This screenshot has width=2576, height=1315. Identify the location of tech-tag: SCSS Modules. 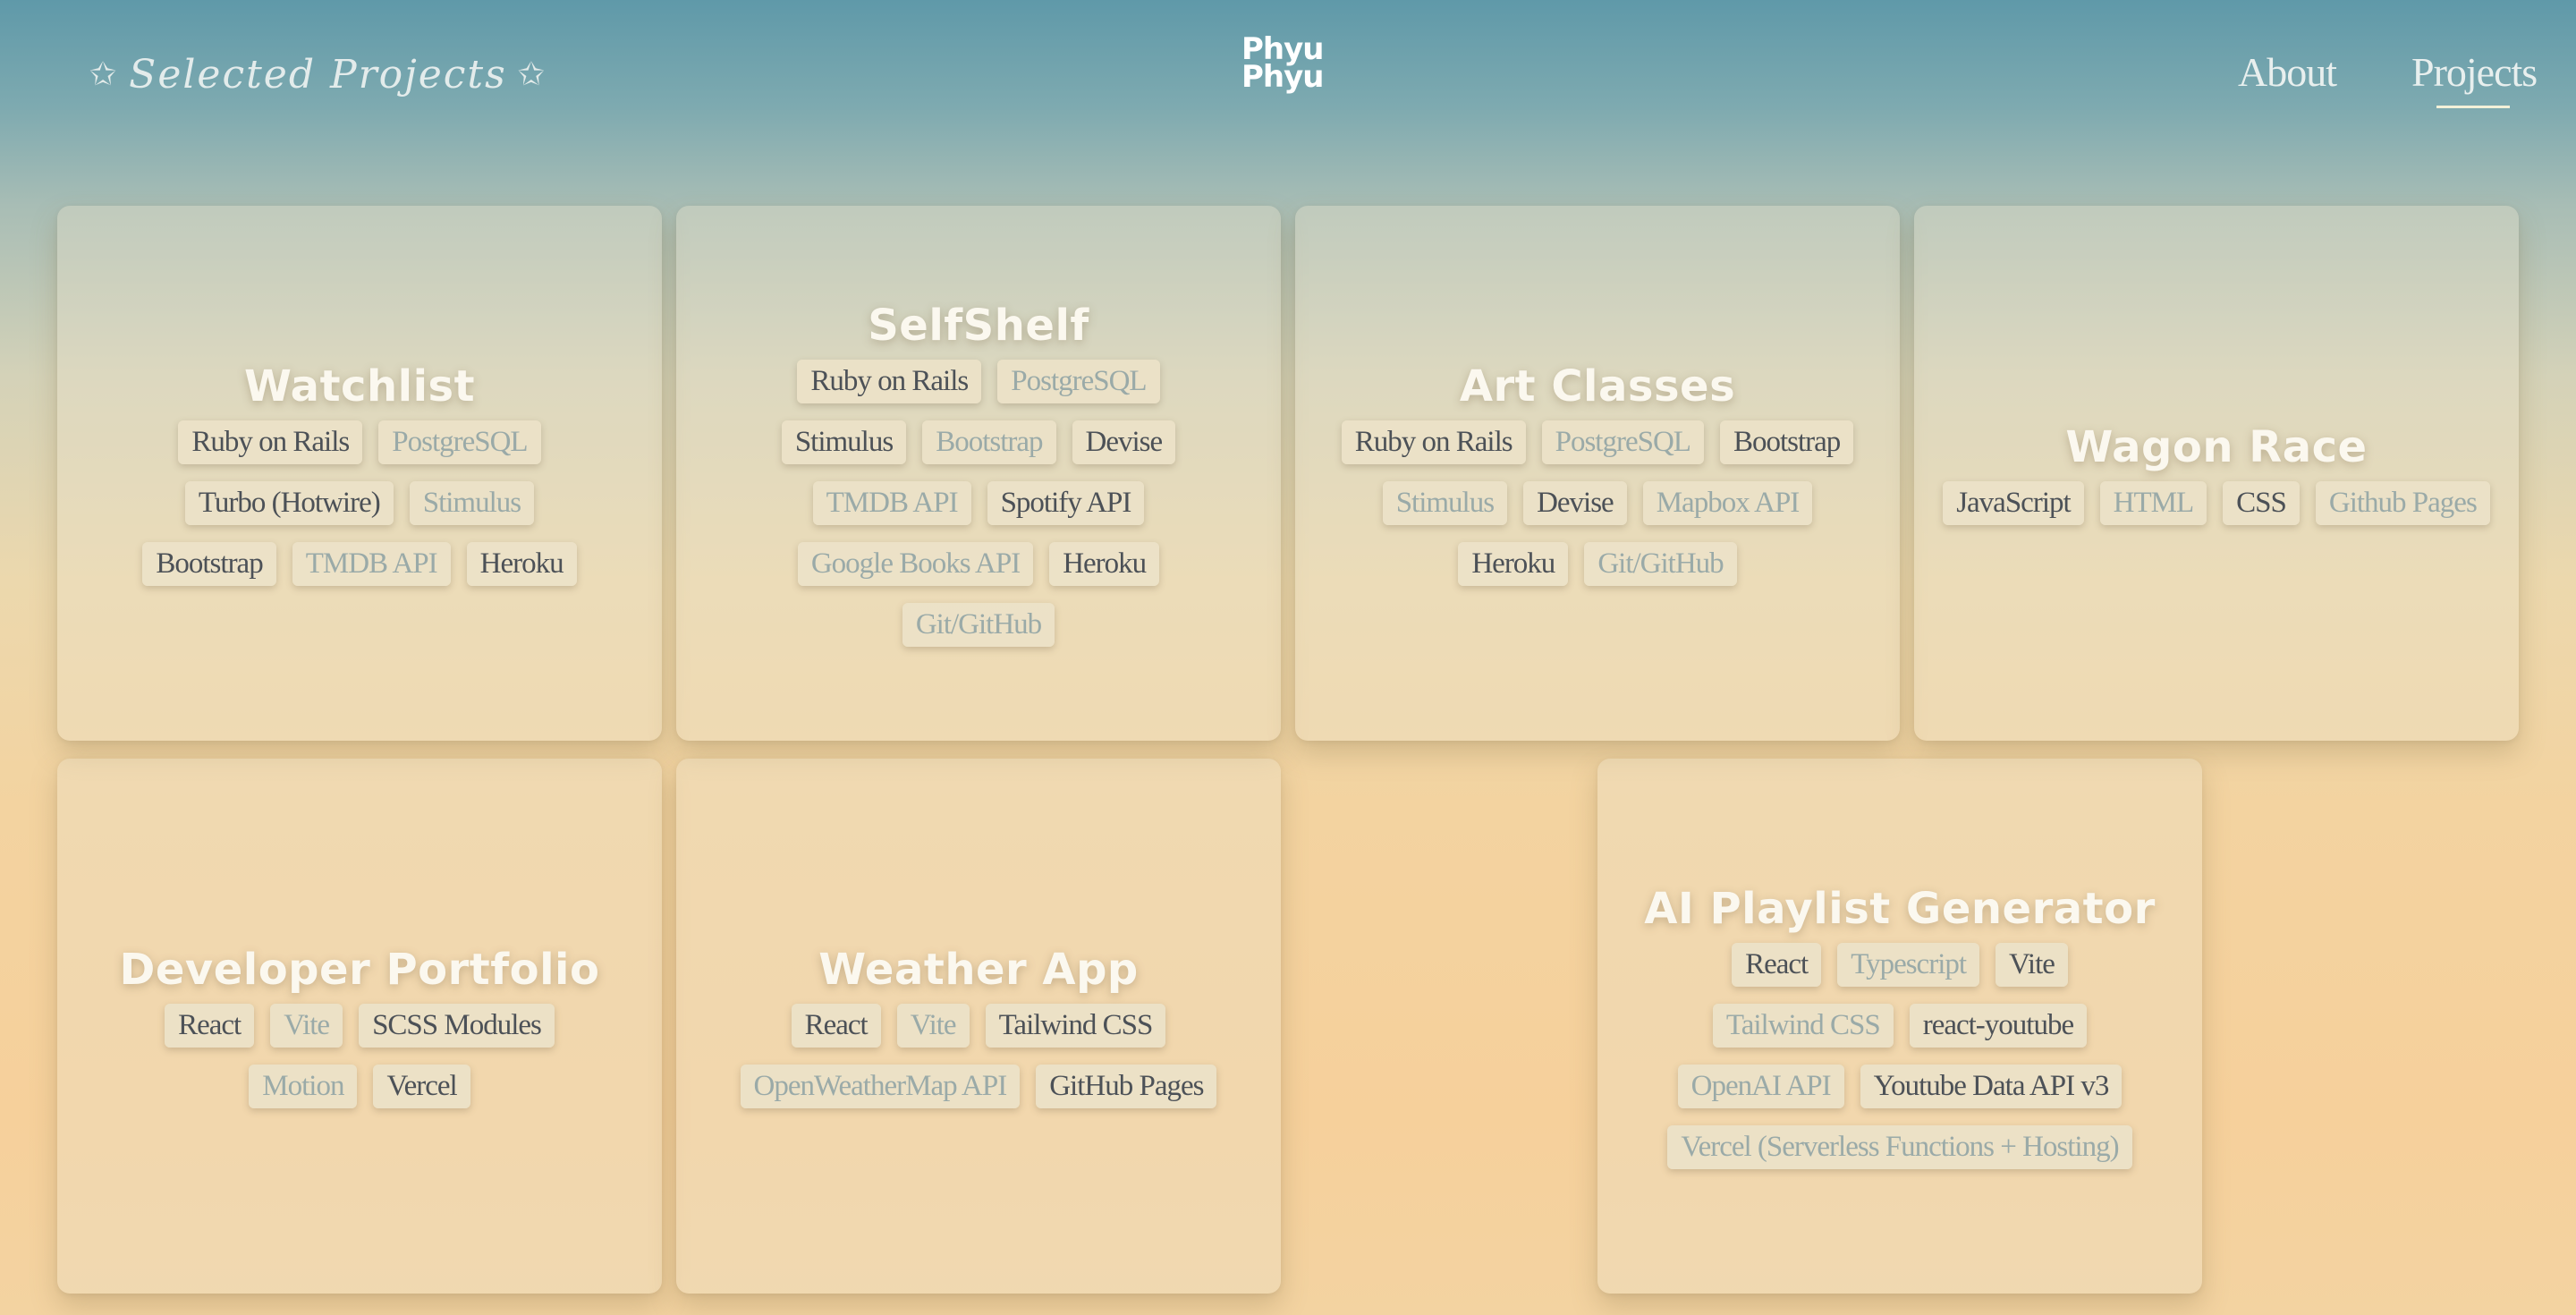
(457, 1025).